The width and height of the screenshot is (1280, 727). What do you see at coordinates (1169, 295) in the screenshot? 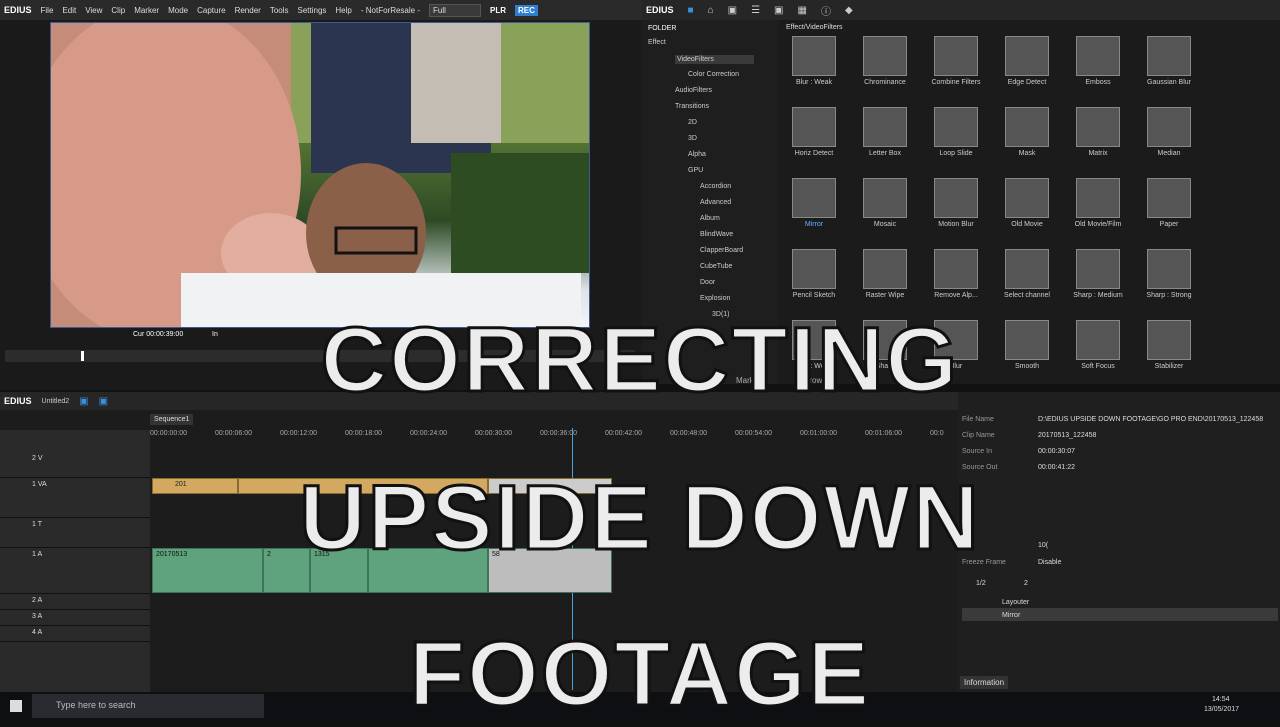
I see `effect-label: Sharp : Strong` at bounding box center [1169, 295].